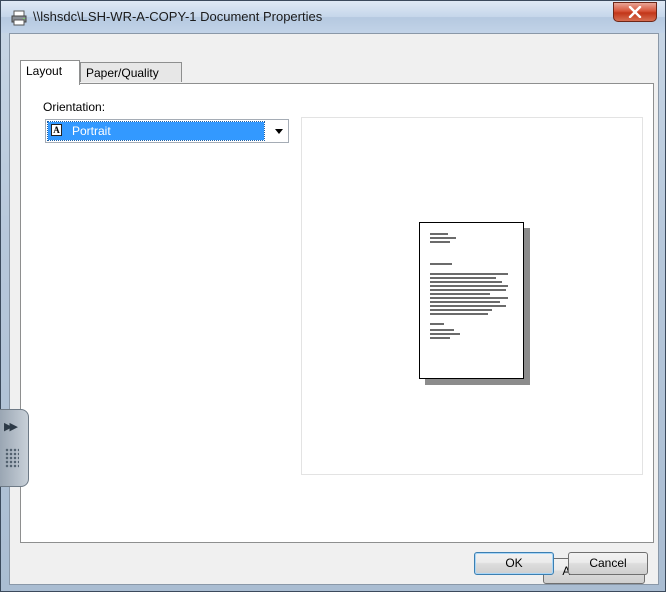 This screenshot has height=592, width=666. What do you see at coordinates (608, 563) in the screenshot?
I see `cancel-button: Cancel` at bounding box center [608, 563].